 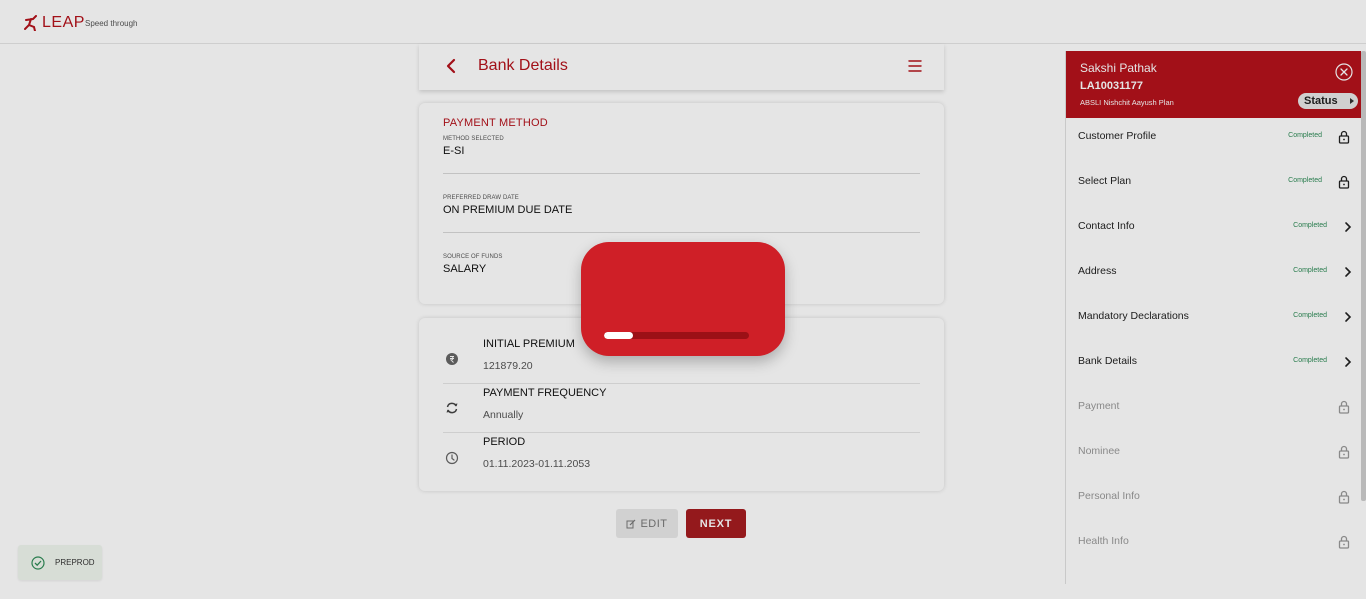 I want to click on loading-progress-track, so click(x=676, y=335).